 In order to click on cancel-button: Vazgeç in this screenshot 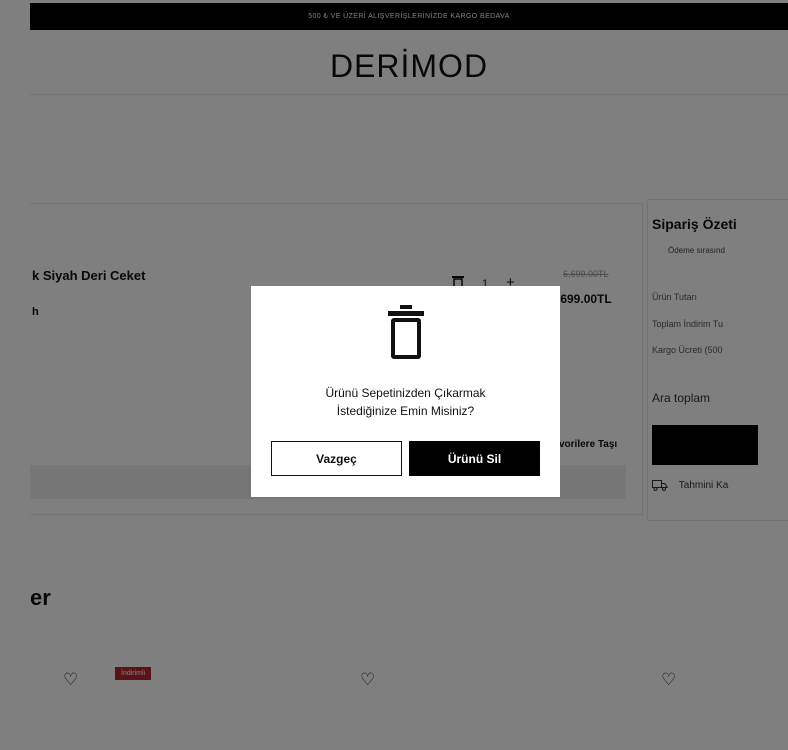, I will do `click(336, 458)`.